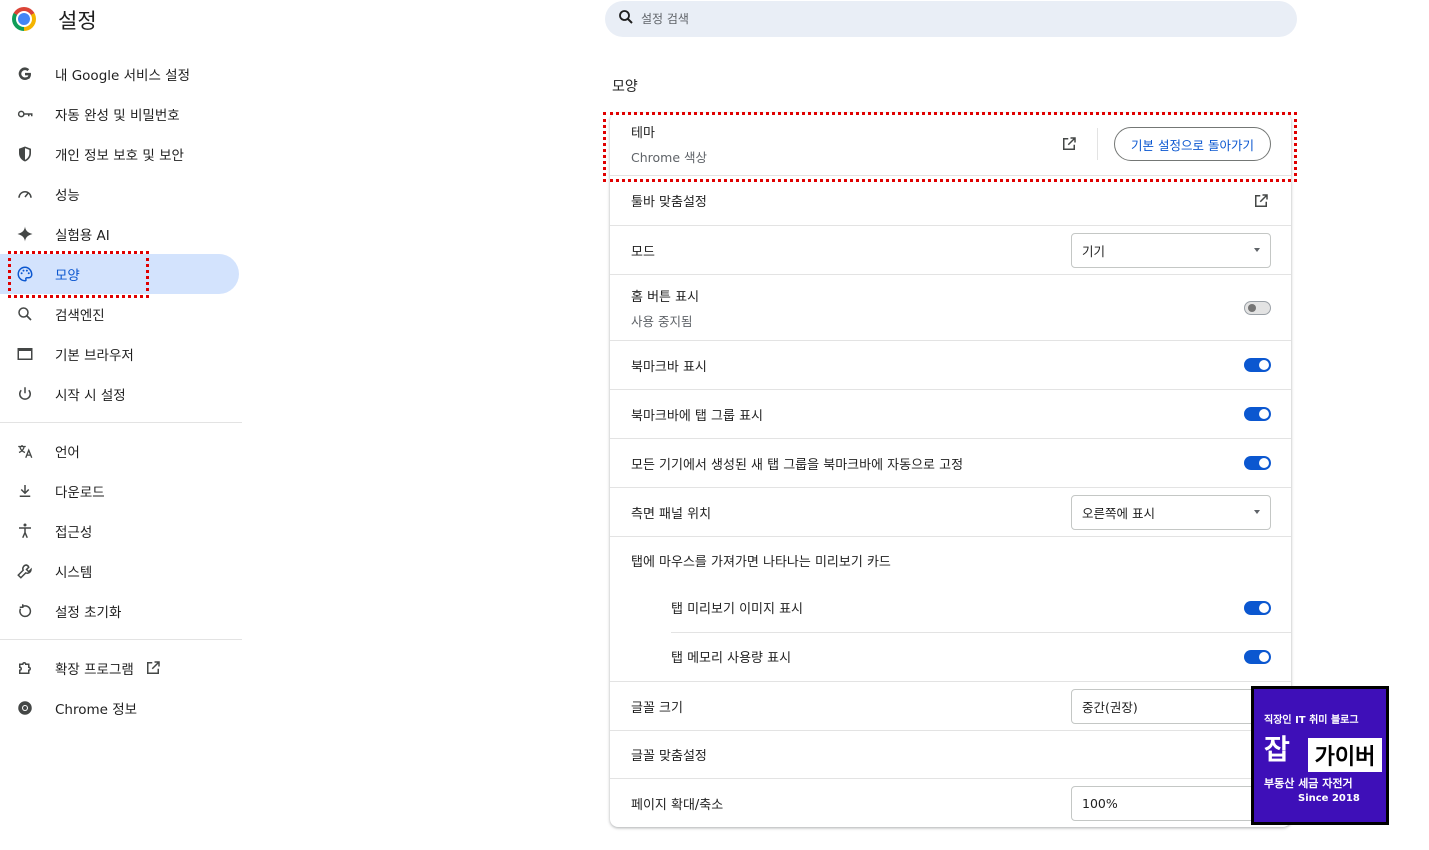 Image resolution: width=1429 pixels, height=850 pixels. What do you see at coordinates (94, 356) in the screenshot?
I see `sidebar-item-label: 기본 브라우저` at bounding box center [94, 356].